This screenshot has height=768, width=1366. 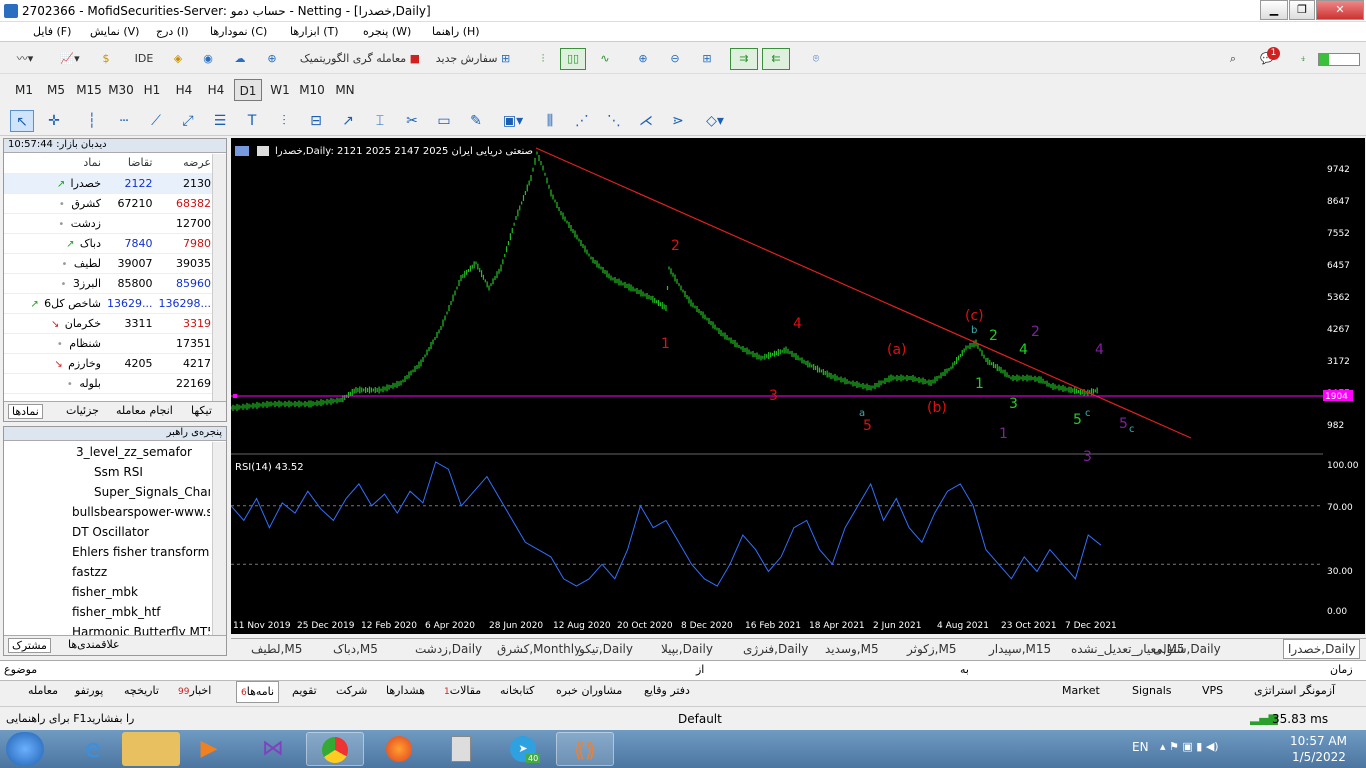 What do you see at coordinates (456, 31) in the screenshot?
I see `menu-help: راهنما (H)` at bounding box center [456, 31].